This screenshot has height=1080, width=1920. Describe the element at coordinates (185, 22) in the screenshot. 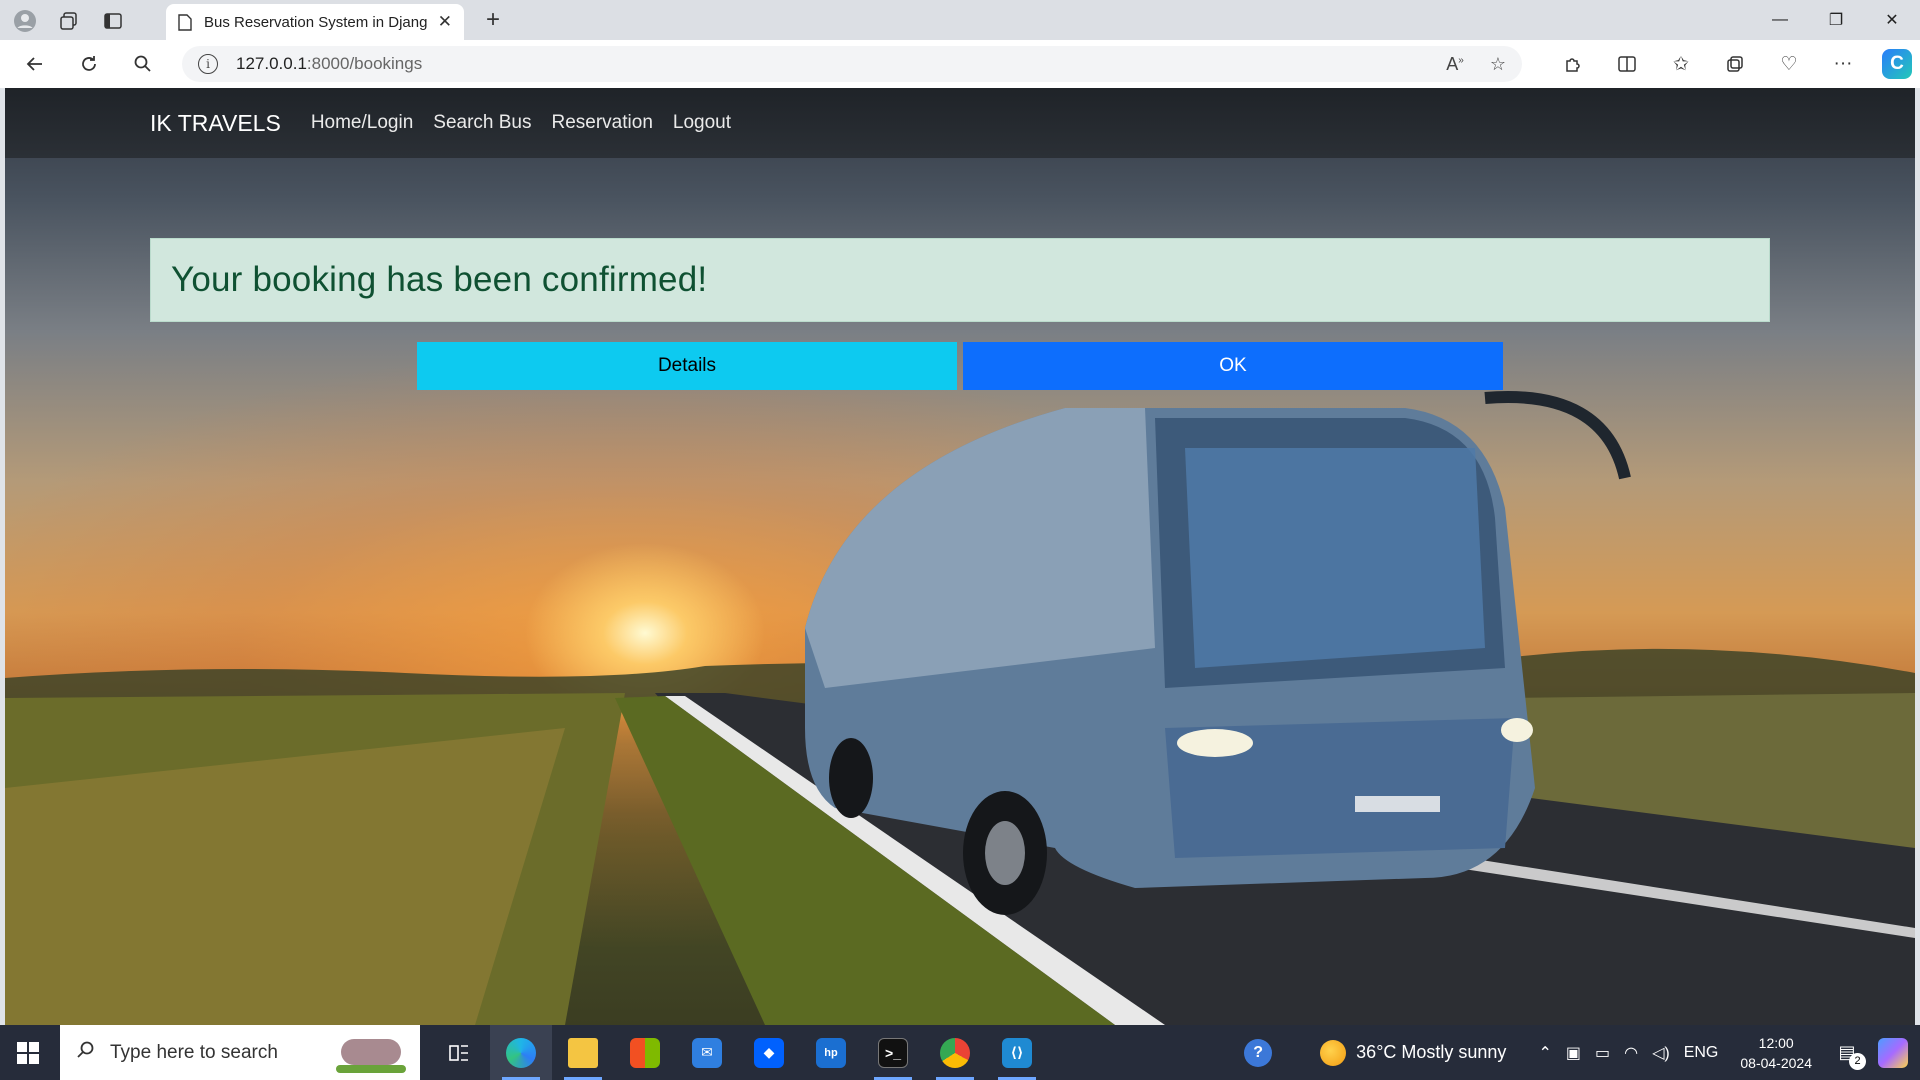

I see `page-icon` at that location.